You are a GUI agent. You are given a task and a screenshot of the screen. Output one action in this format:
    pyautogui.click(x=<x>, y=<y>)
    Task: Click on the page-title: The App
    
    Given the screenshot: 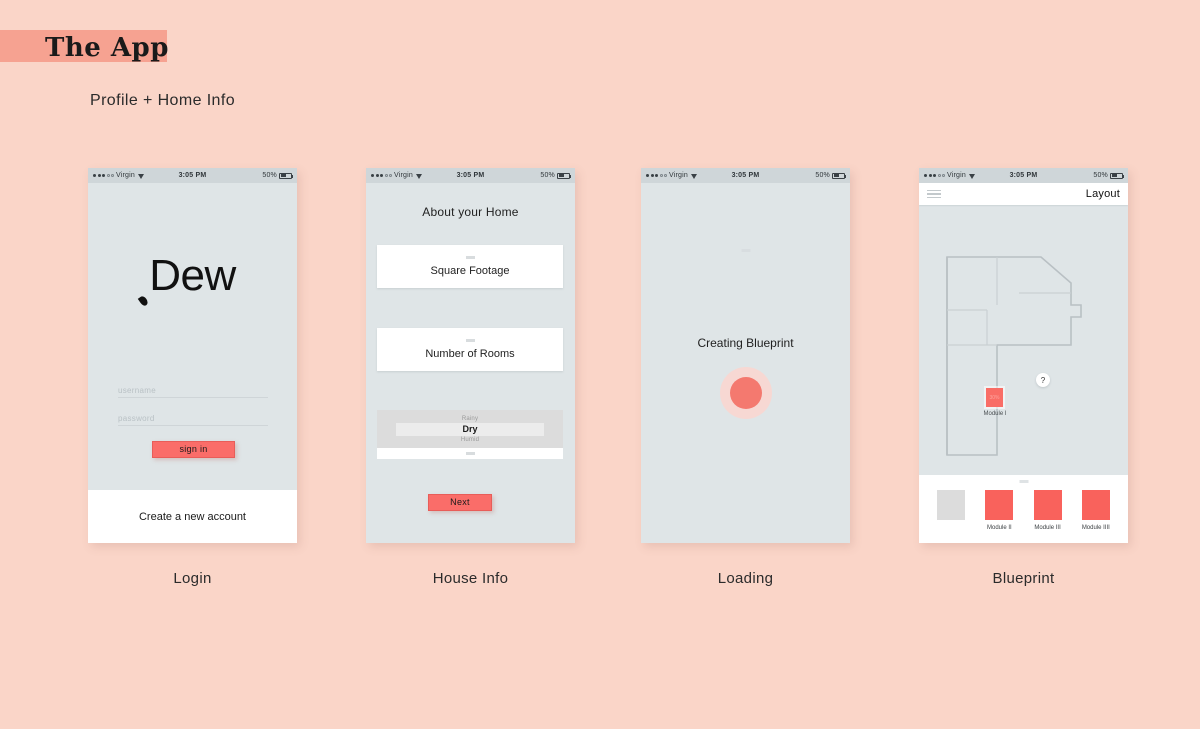 What is the action you would take?
    pyautogui.click(x=107, y=48)
    